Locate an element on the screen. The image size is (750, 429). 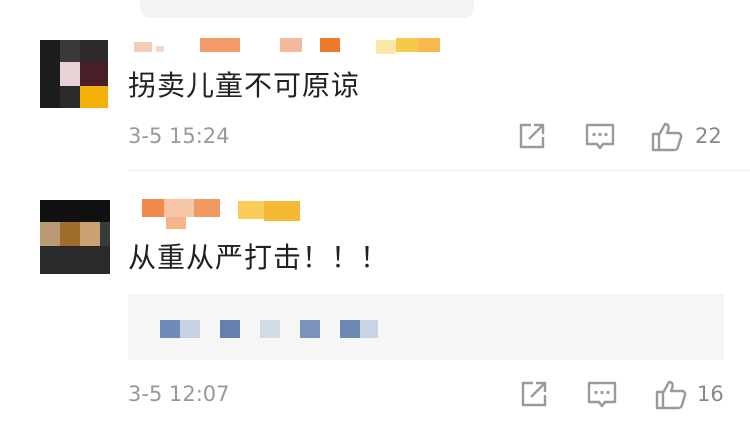
like-count: 22 is located at coordinates (708, 136).